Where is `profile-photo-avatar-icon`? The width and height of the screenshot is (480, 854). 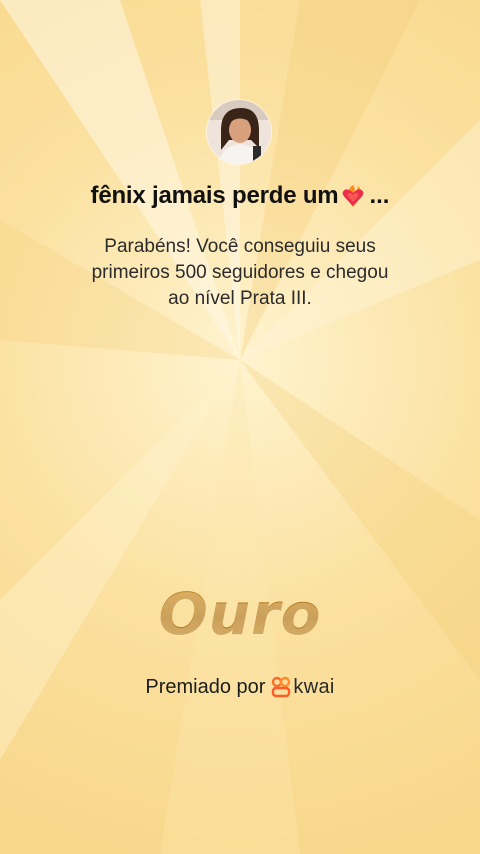
profile-photo-avatar-icon is located at coordinates (239, 132).